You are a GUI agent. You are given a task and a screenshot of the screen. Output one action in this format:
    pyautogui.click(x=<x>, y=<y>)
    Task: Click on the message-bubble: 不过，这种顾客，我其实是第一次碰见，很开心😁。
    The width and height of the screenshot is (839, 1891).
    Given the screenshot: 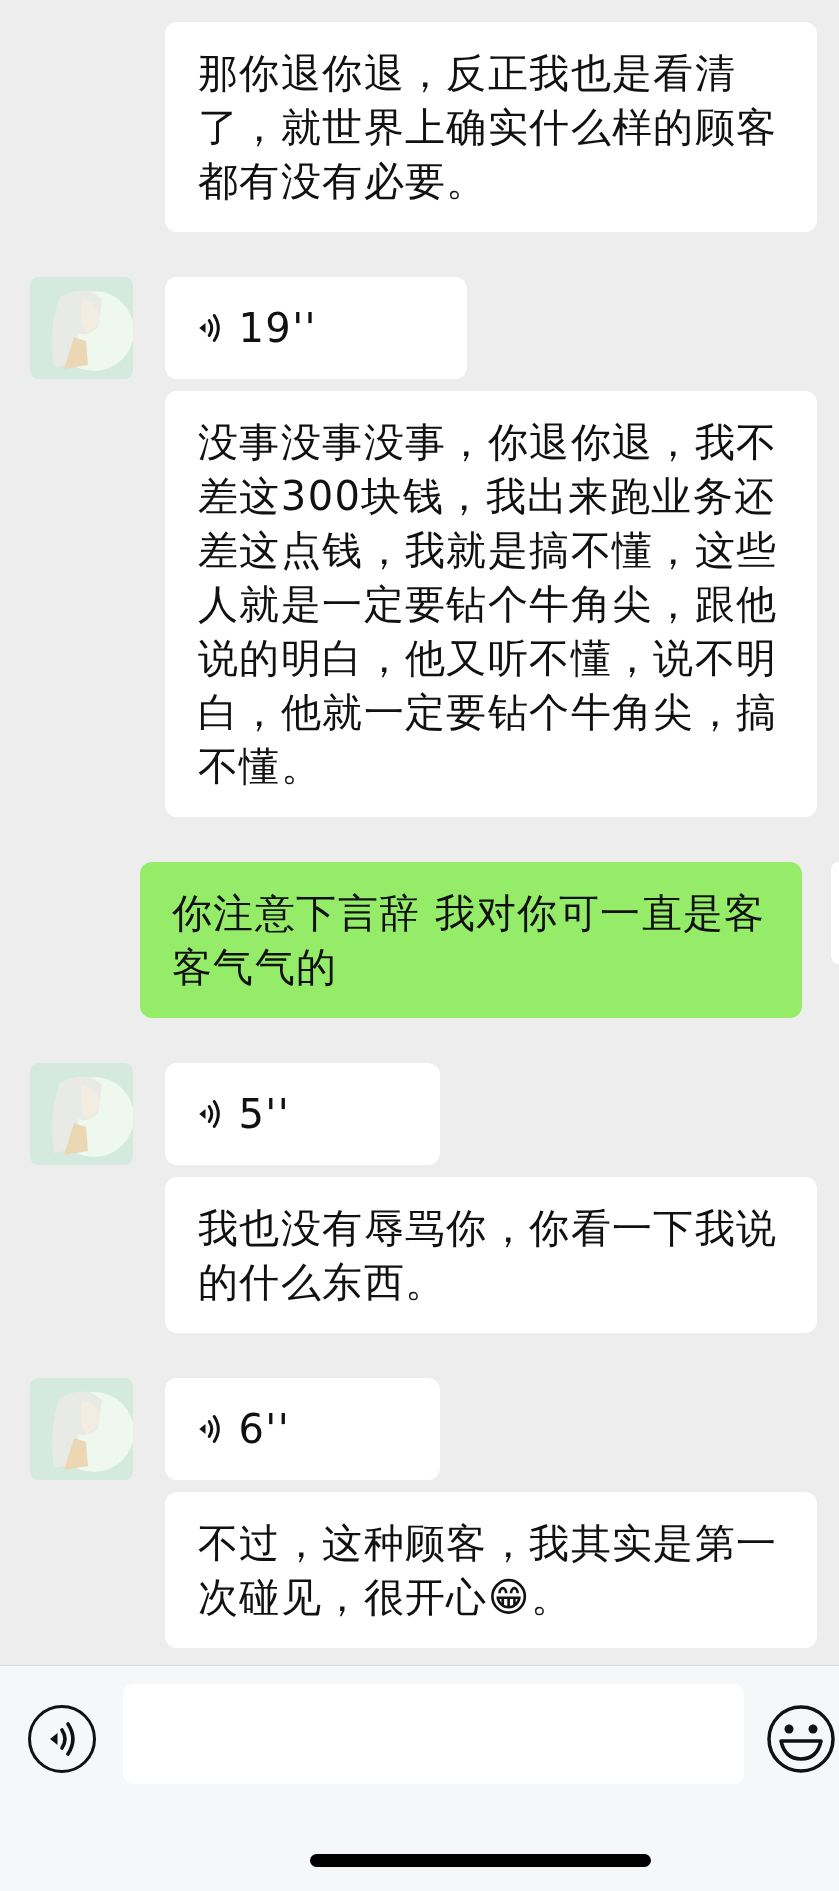 What is the action you would take?
    pyautogui.click(x=491, y=1570)
    